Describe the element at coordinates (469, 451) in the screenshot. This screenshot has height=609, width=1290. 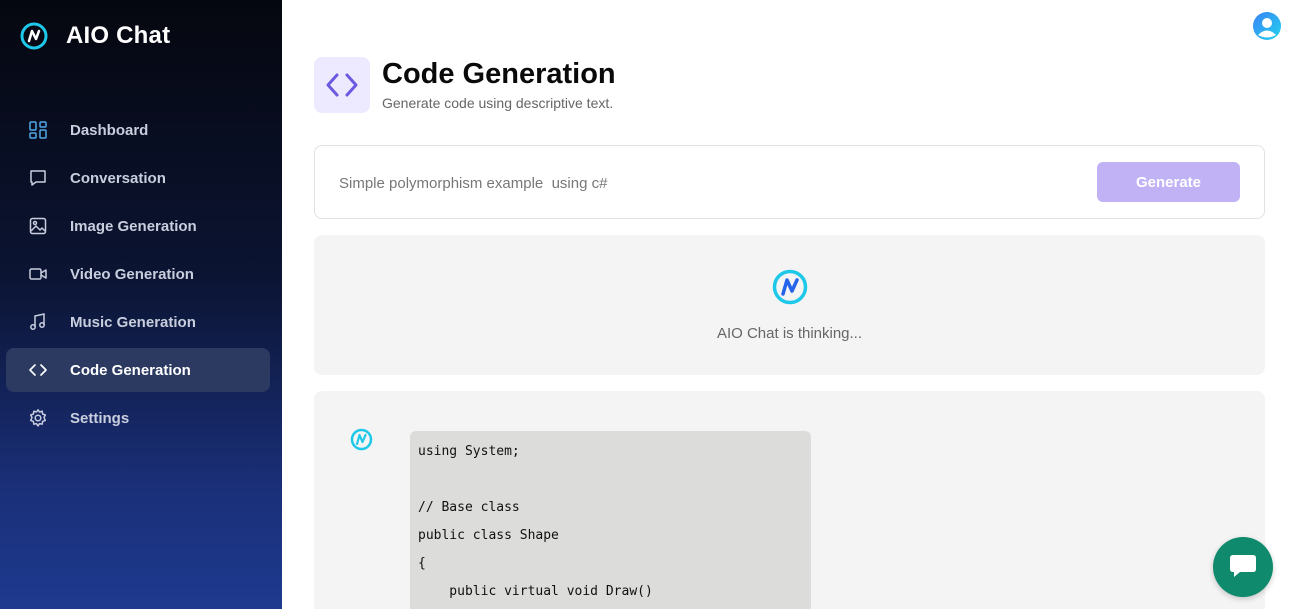
I see `code-line: using System;` at that location.